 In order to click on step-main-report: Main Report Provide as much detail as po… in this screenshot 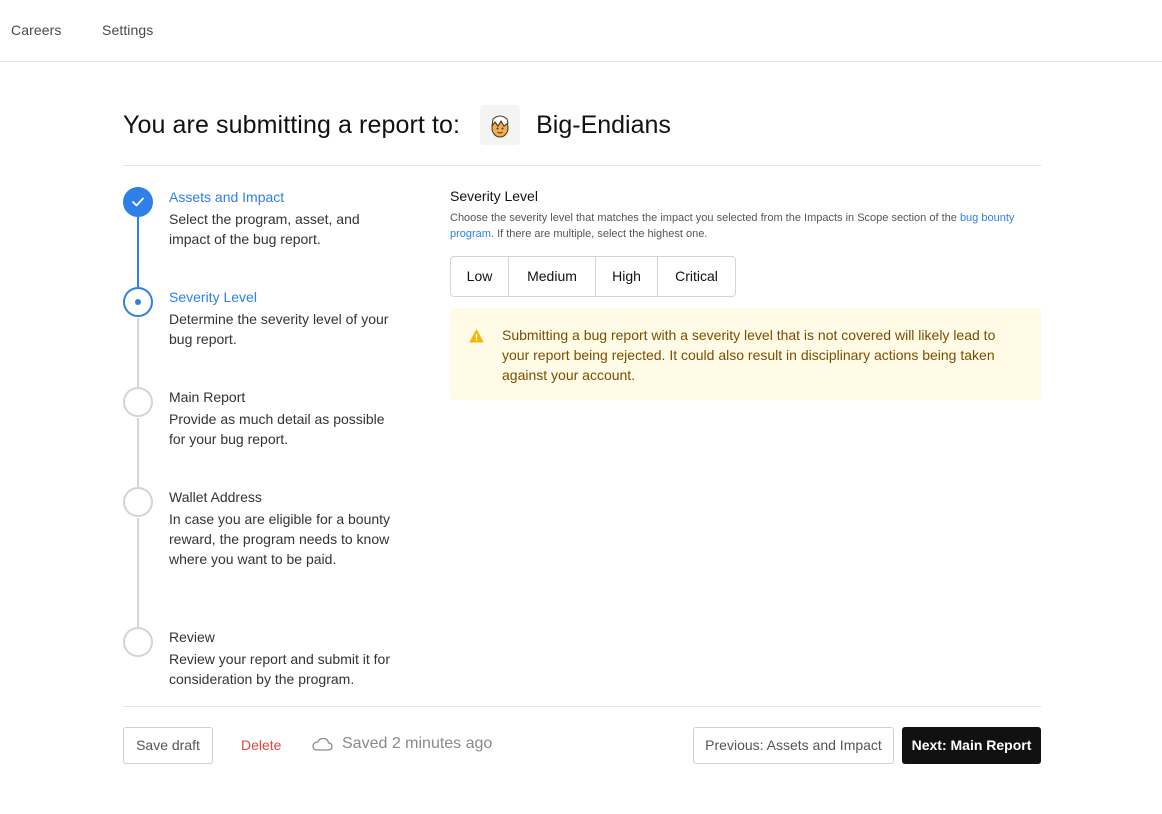, I will do `click(263, 427)`.